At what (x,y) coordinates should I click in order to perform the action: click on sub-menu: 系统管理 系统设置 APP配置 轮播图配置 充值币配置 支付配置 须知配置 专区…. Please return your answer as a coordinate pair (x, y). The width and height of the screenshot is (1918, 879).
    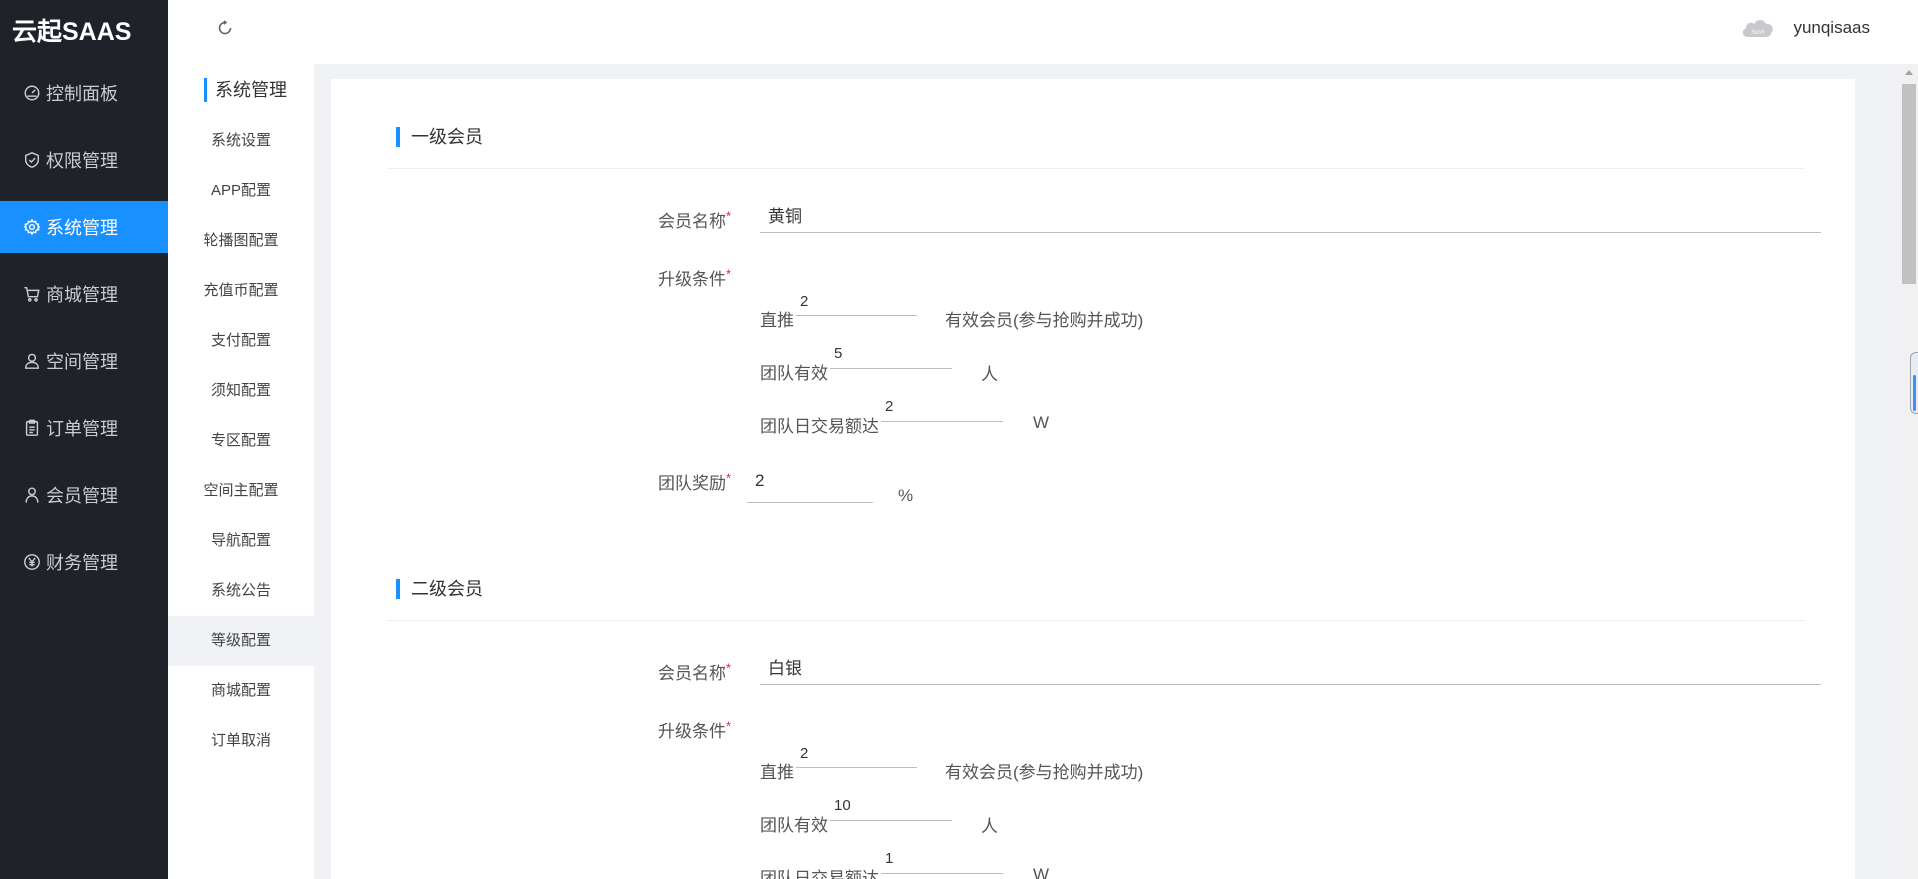
    Looking at the image, I should click on (241, 471).